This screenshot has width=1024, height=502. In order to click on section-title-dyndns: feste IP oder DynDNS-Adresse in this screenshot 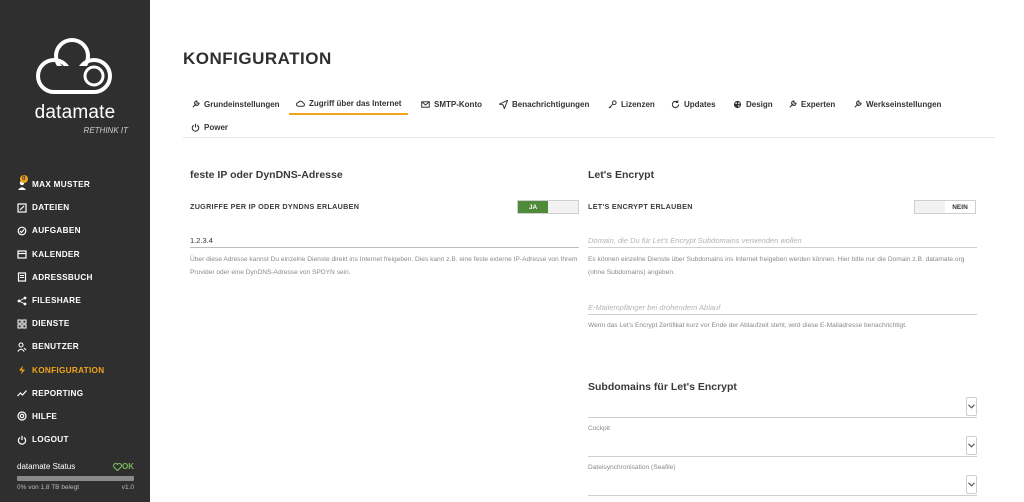, I will do `click(266, 175)`.